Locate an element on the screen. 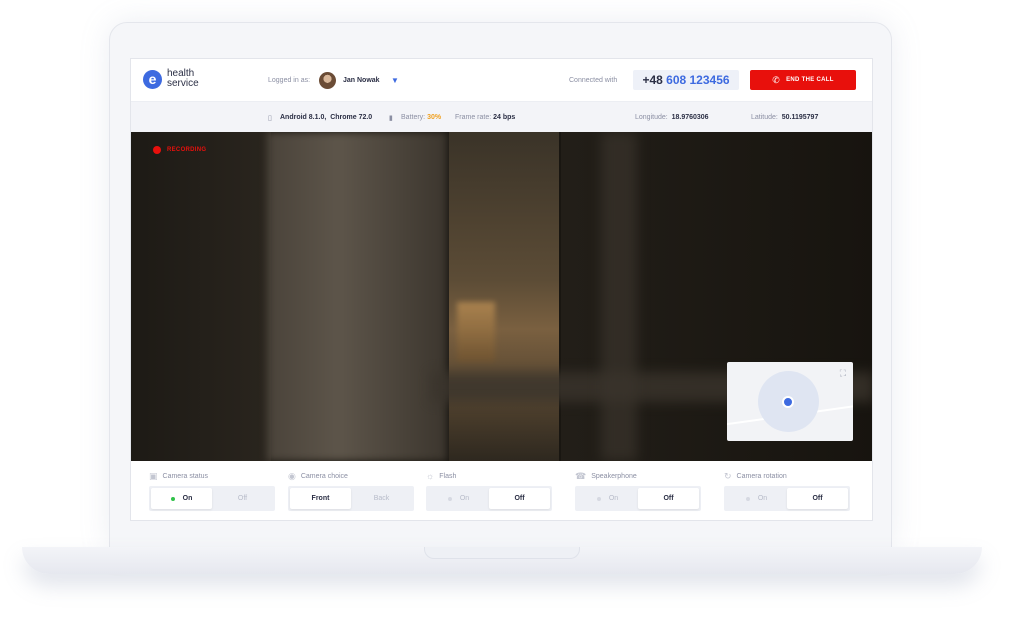 Image resolution: width=1024 pixels, height=617 pixels. video-doorway is located at coordinates (504, 296).